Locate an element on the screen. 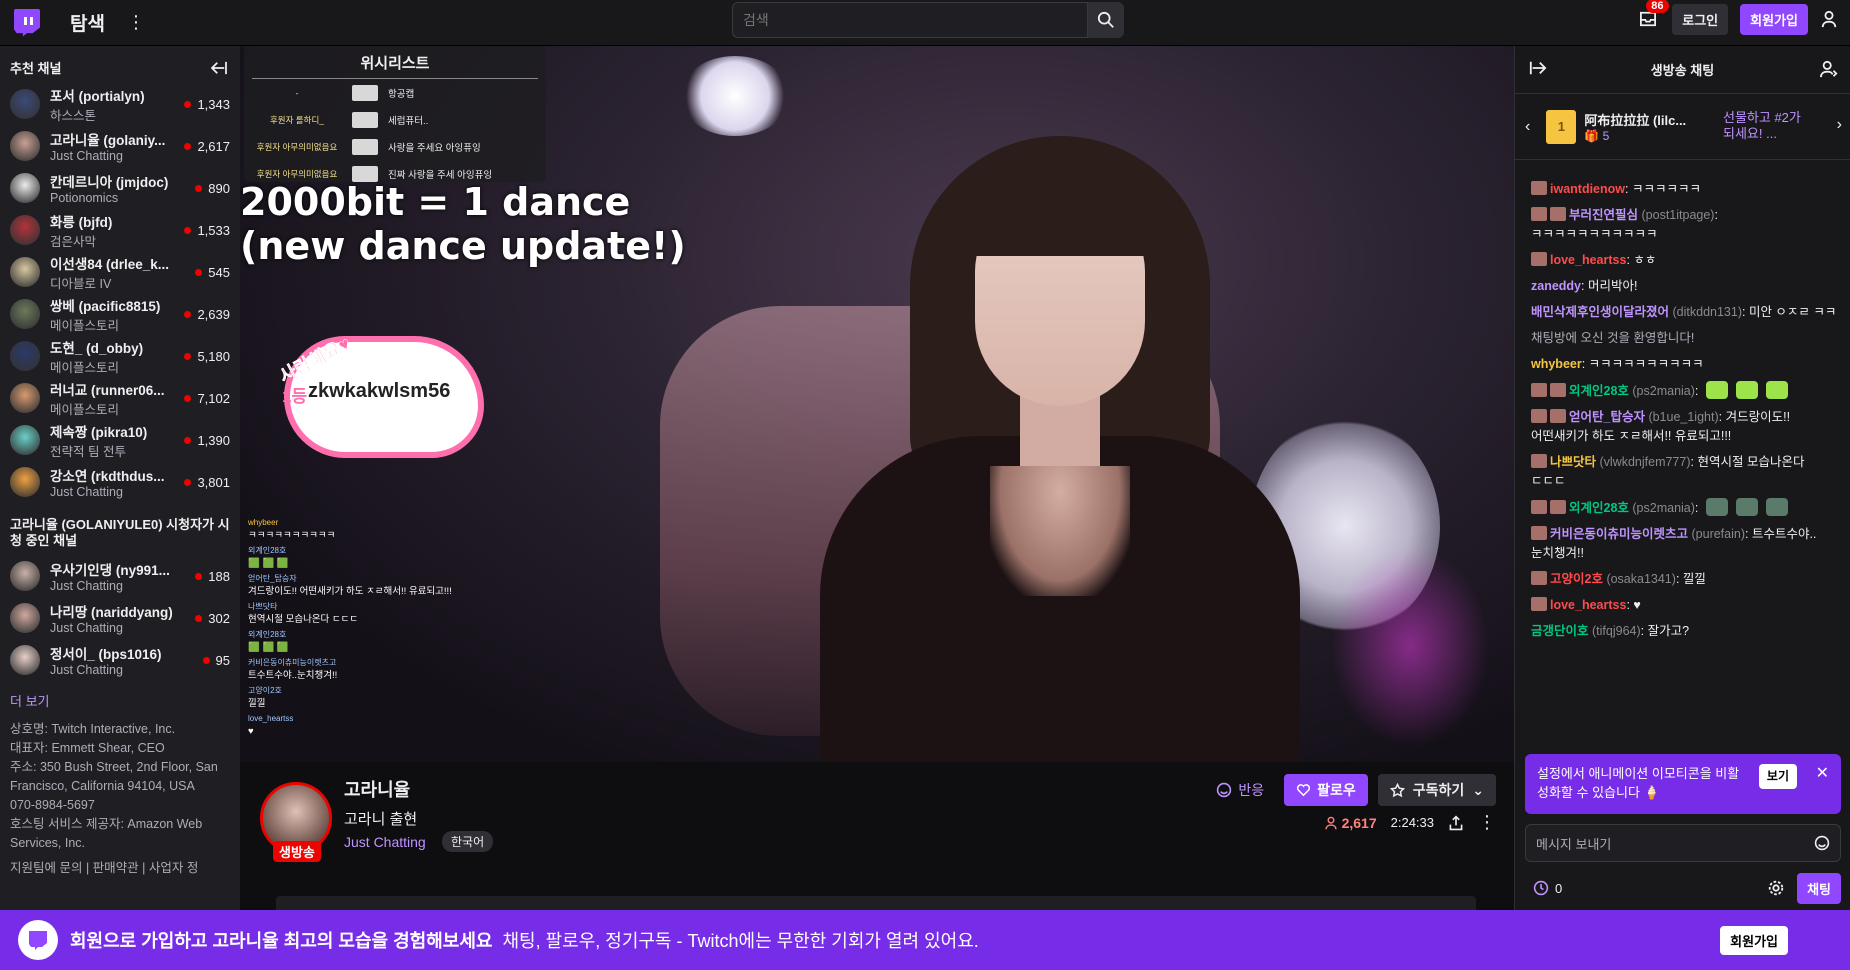 Image resolution: width=1850 pixels, height=970 pixels. more-menu-icon: ⋮ is located at coordinates (136, 22).